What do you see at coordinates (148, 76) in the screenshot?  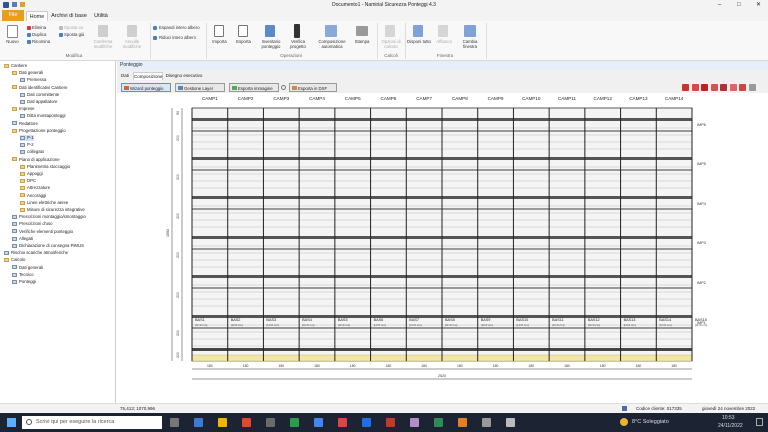 I see `subtab-composizione: Composizione` at bounding box center [148, 76].